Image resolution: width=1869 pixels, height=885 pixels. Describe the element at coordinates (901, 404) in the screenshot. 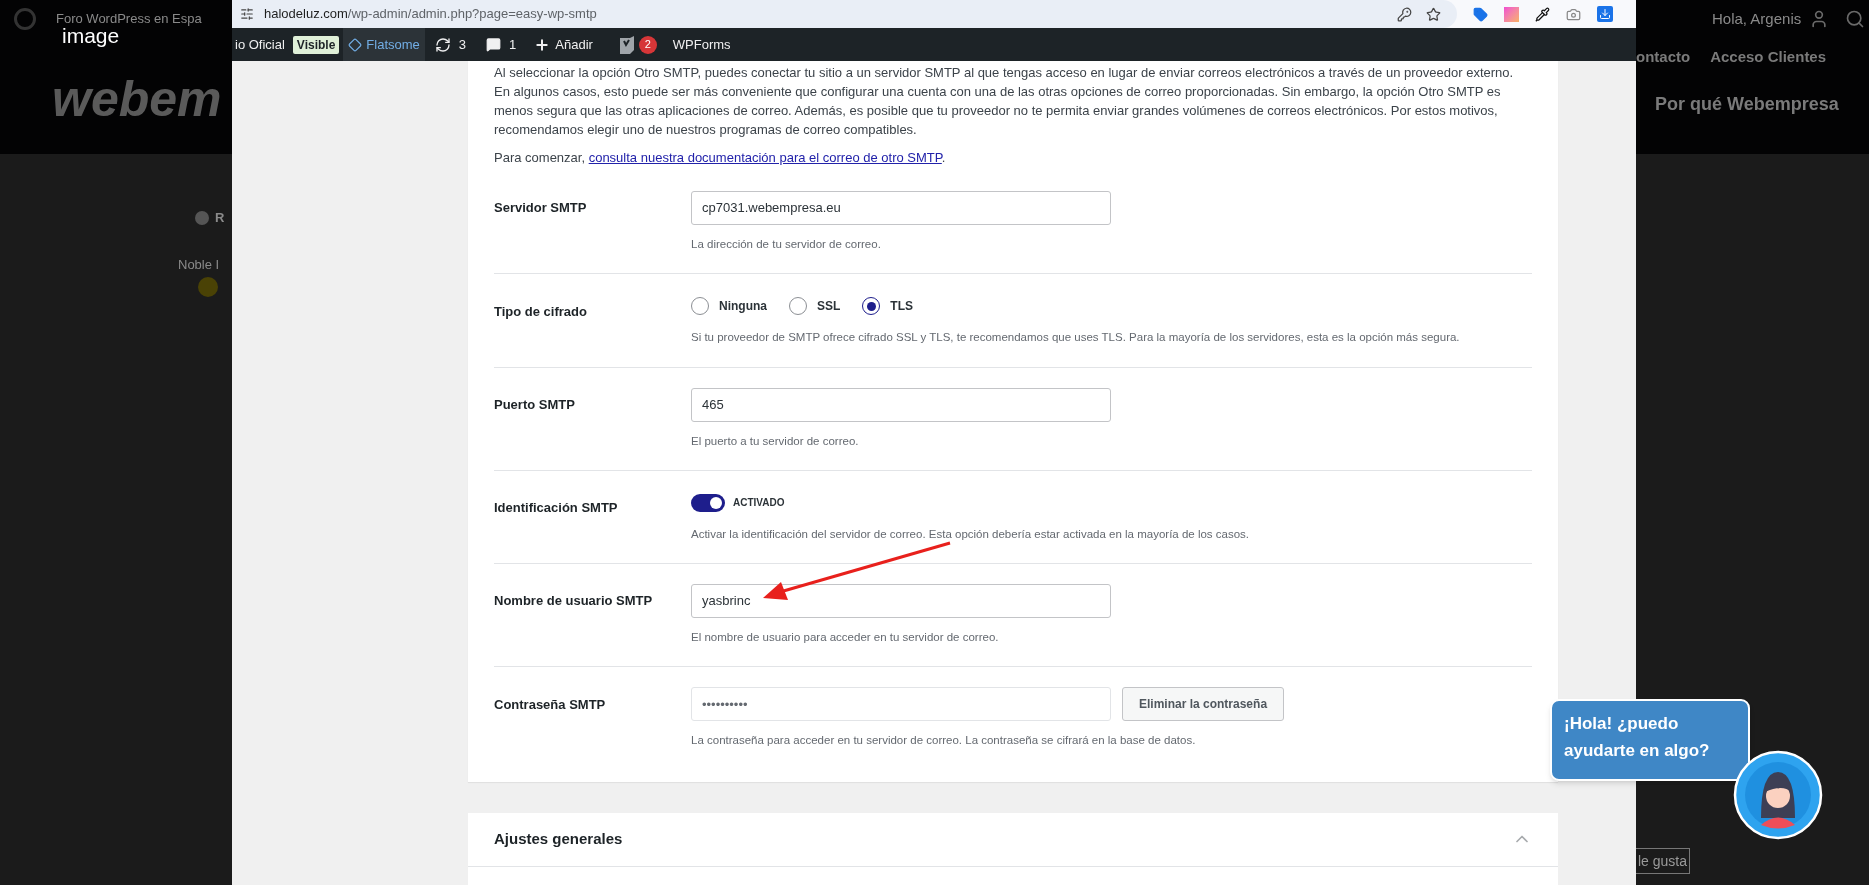

I see `input-field: 465` at that location.